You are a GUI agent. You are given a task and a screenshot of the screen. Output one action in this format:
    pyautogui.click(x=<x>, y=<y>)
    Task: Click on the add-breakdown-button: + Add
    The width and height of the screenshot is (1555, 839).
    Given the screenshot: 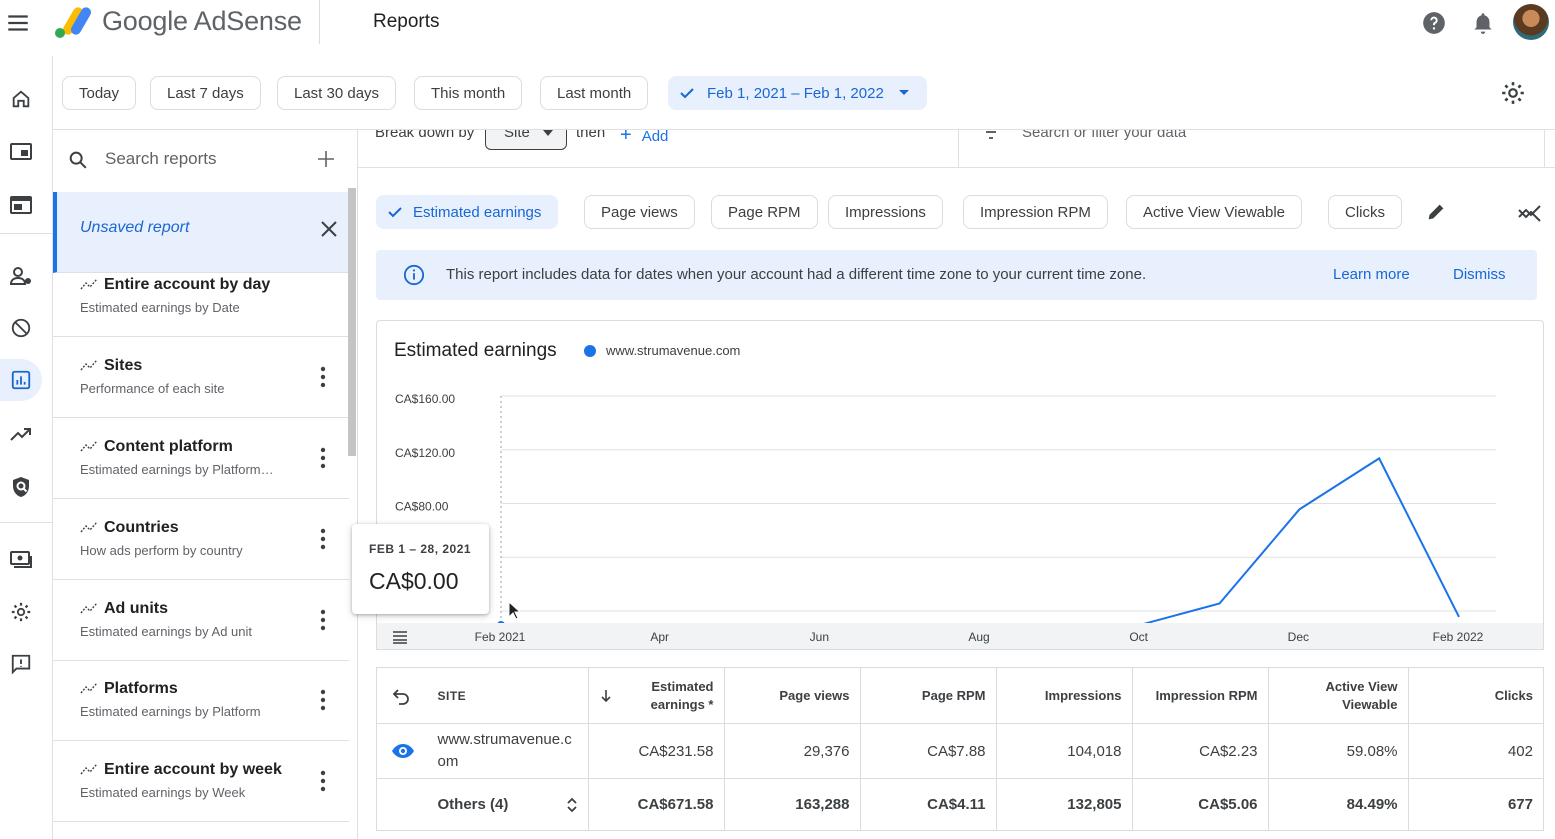 What is the action you would take?
    pyautogui.click(x=644, y=138)
    